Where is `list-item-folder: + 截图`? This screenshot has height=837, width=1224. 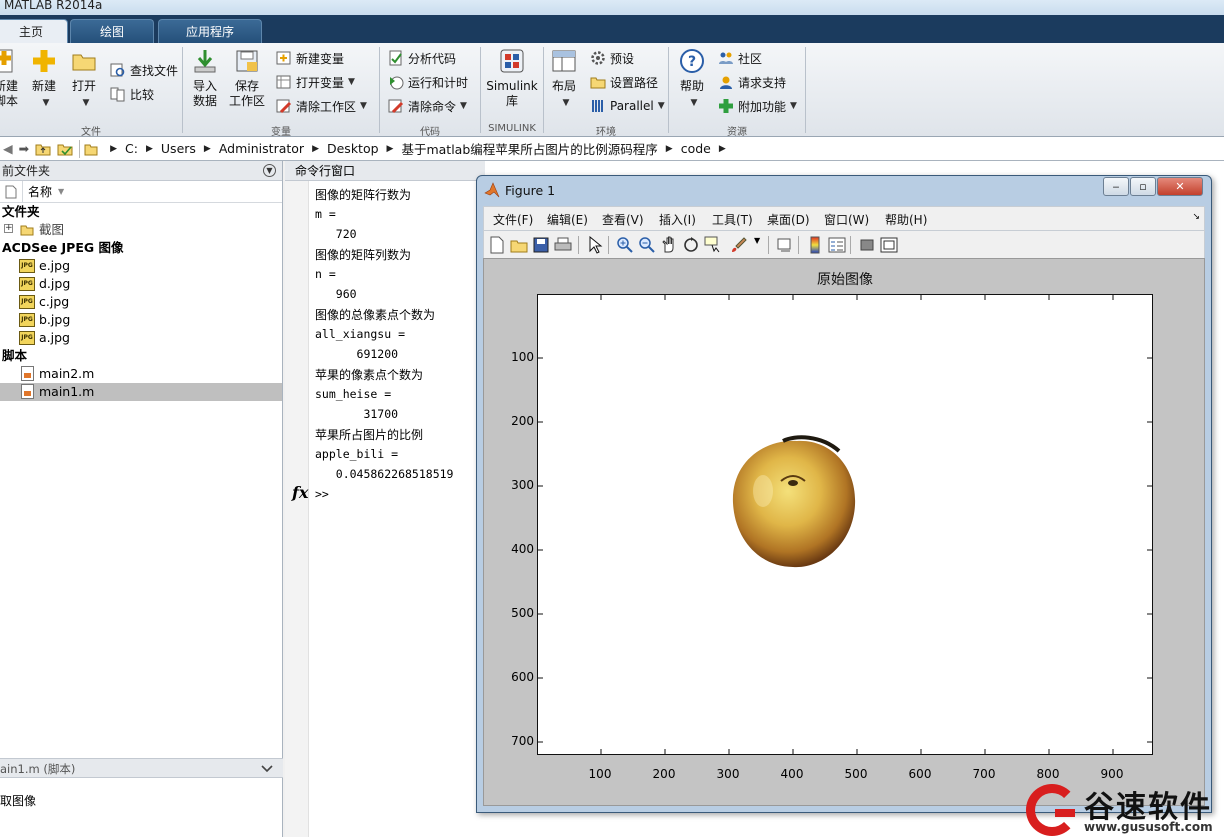
list-item-folder: + 截图 is located at coordinates (141, 230).